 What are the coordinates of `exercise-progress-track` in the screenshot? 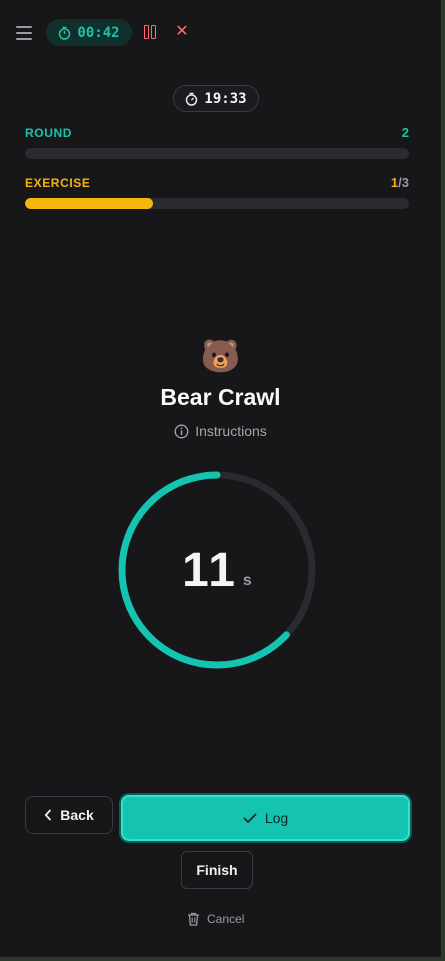 It's located at (217, 203).